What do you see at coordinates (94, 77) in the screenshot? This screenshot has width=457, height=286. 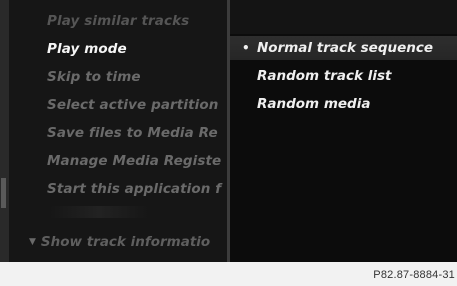 I see `menu-item-skip-to-time: Skip to time` at bounding box center [94, 77].